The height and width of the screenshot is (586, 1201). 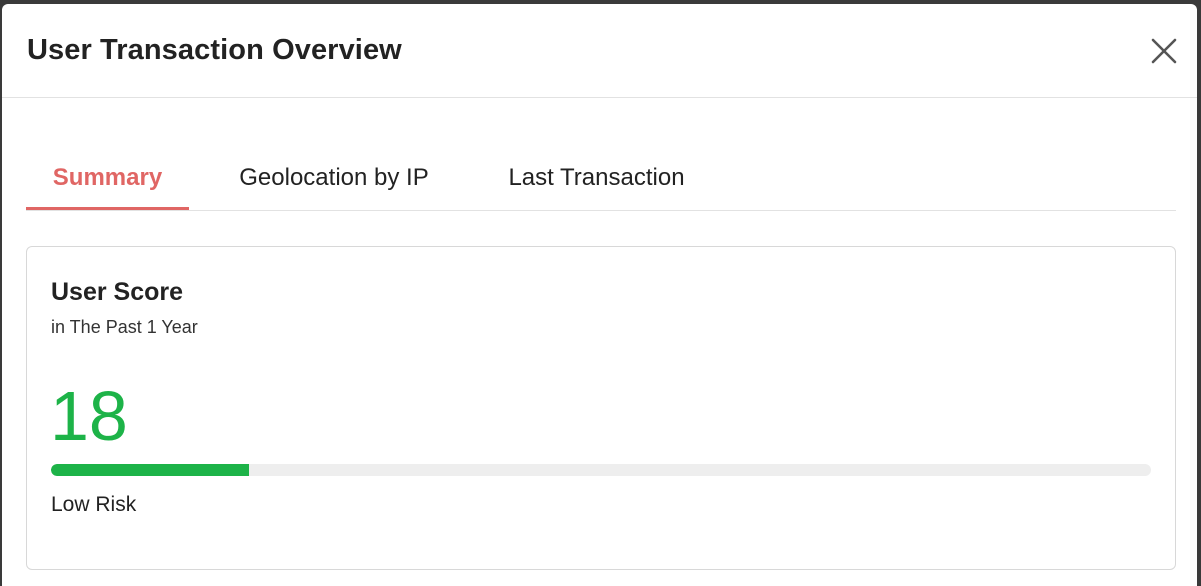 What do you see at coordinates (107, 184) in the screenshot?
I see `tab-summary: Summary` at bounding box center [107, 184].